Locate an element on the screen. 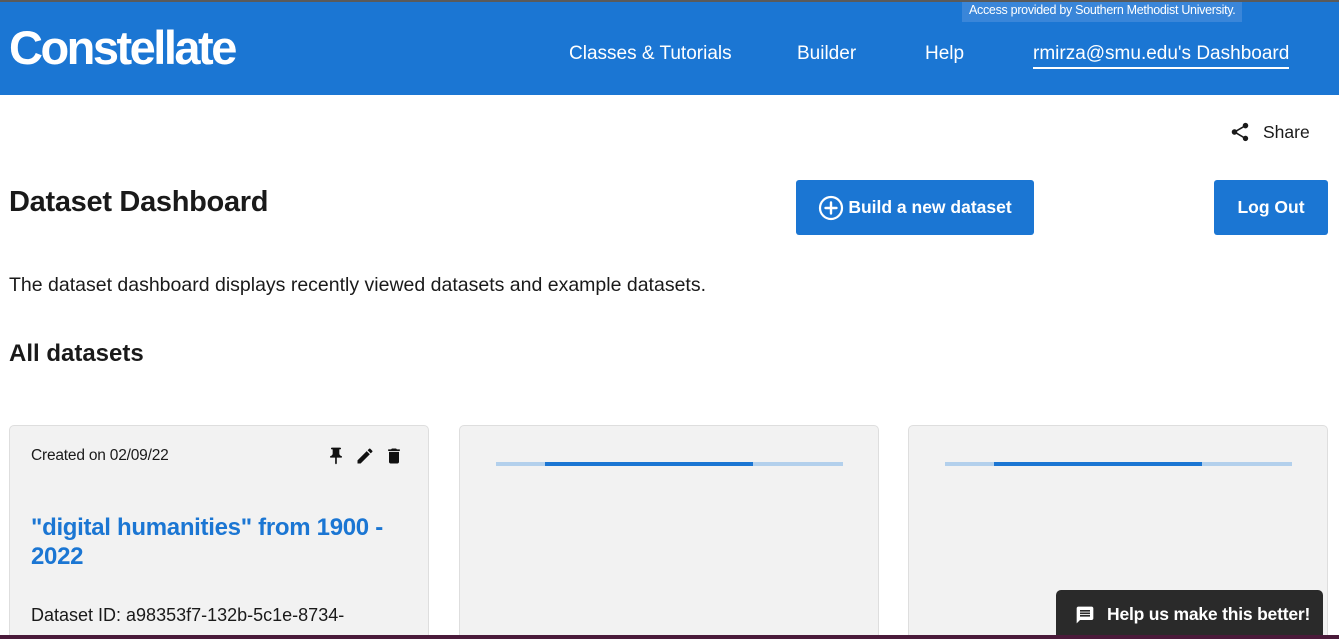 The height and width of the screenshot is (639, 1339). delete-icon is located at coordinates (394, 456).